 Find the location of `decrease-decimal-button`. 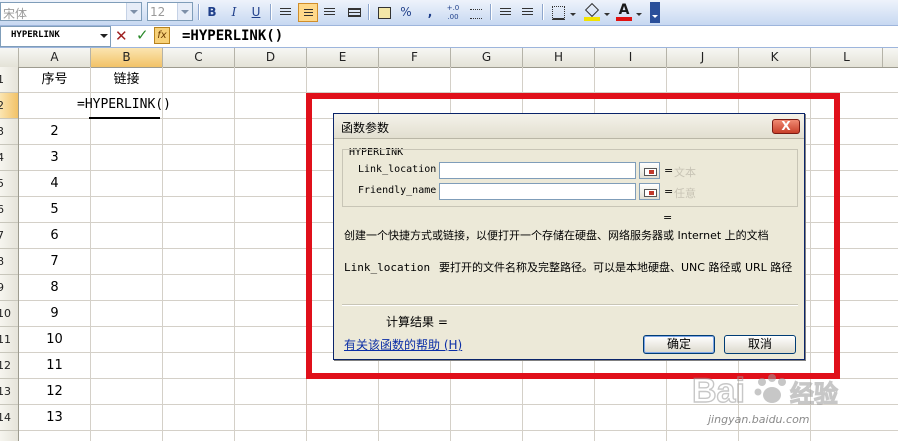

decrease-decimal-button is located at coordinates (476, 12).